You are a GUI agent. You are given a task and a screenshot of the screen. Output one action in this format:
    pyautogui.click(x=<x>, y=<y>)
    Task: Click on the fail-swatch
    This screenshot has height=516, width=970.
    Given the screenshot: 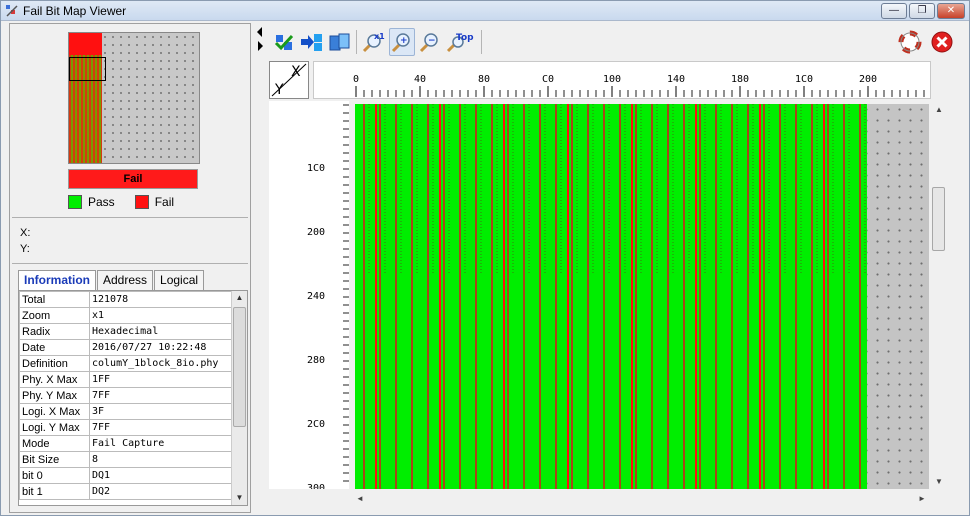 What is the action you would take?
    pyautogui.click(x=141, y=202)
    